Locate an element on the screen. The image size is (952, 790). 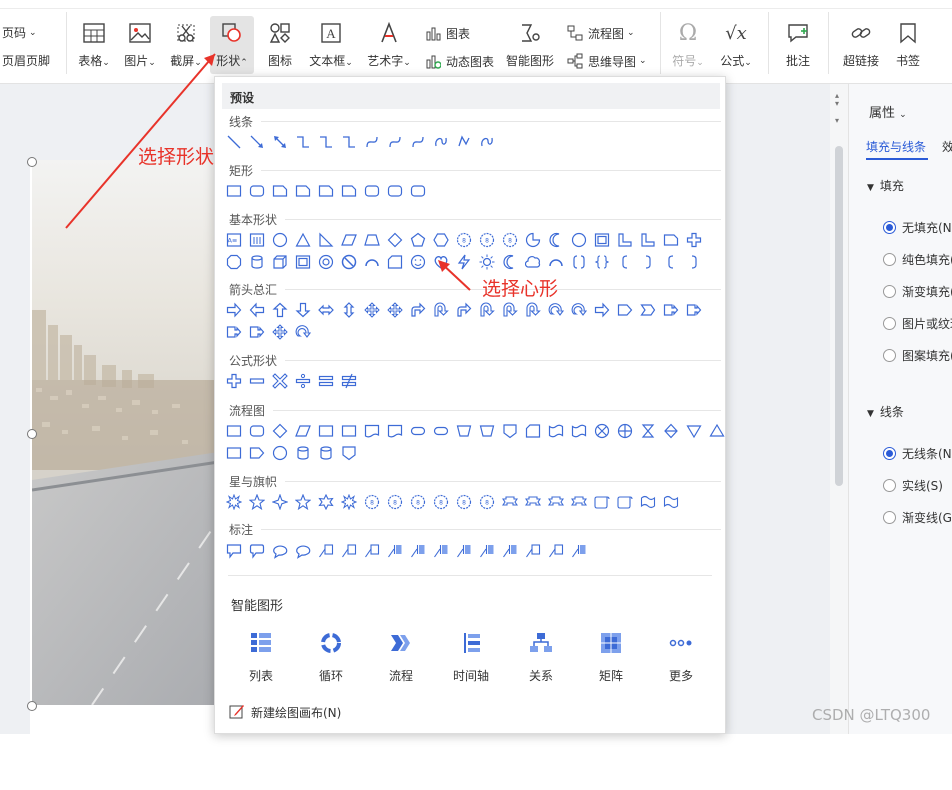
smart-shape-button: 智能图形 is located at coordinates (530, 44).